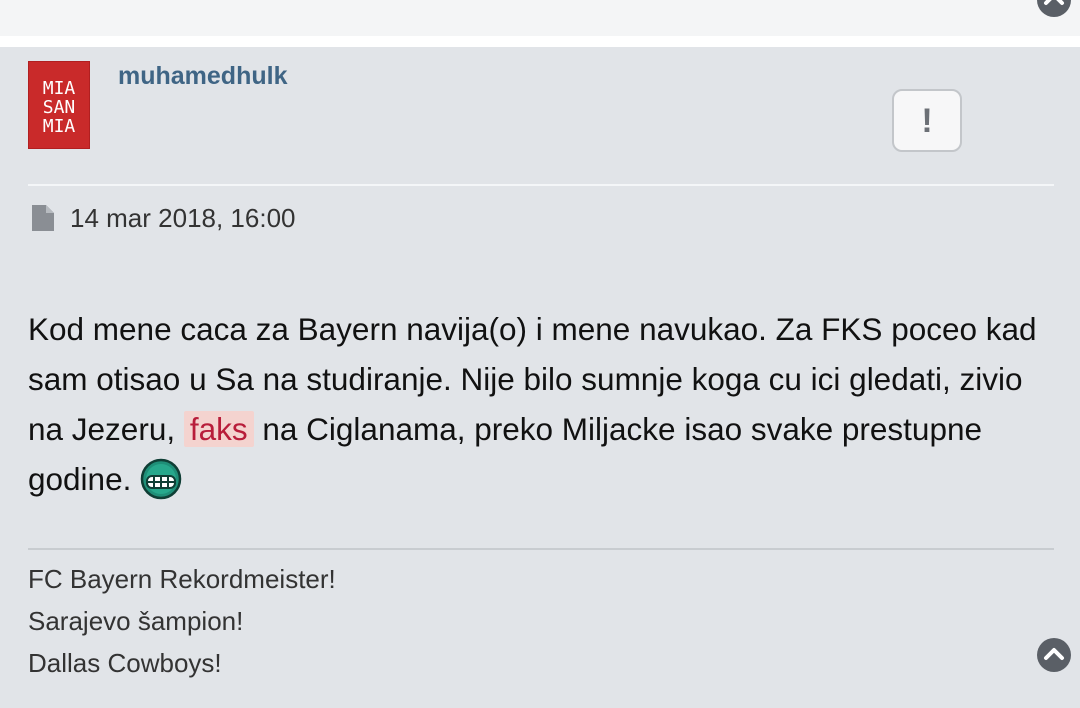 The width and height of the screenshot is (1080, 708). I want to click on avatar-line-1: MIA, so click(59, 88).